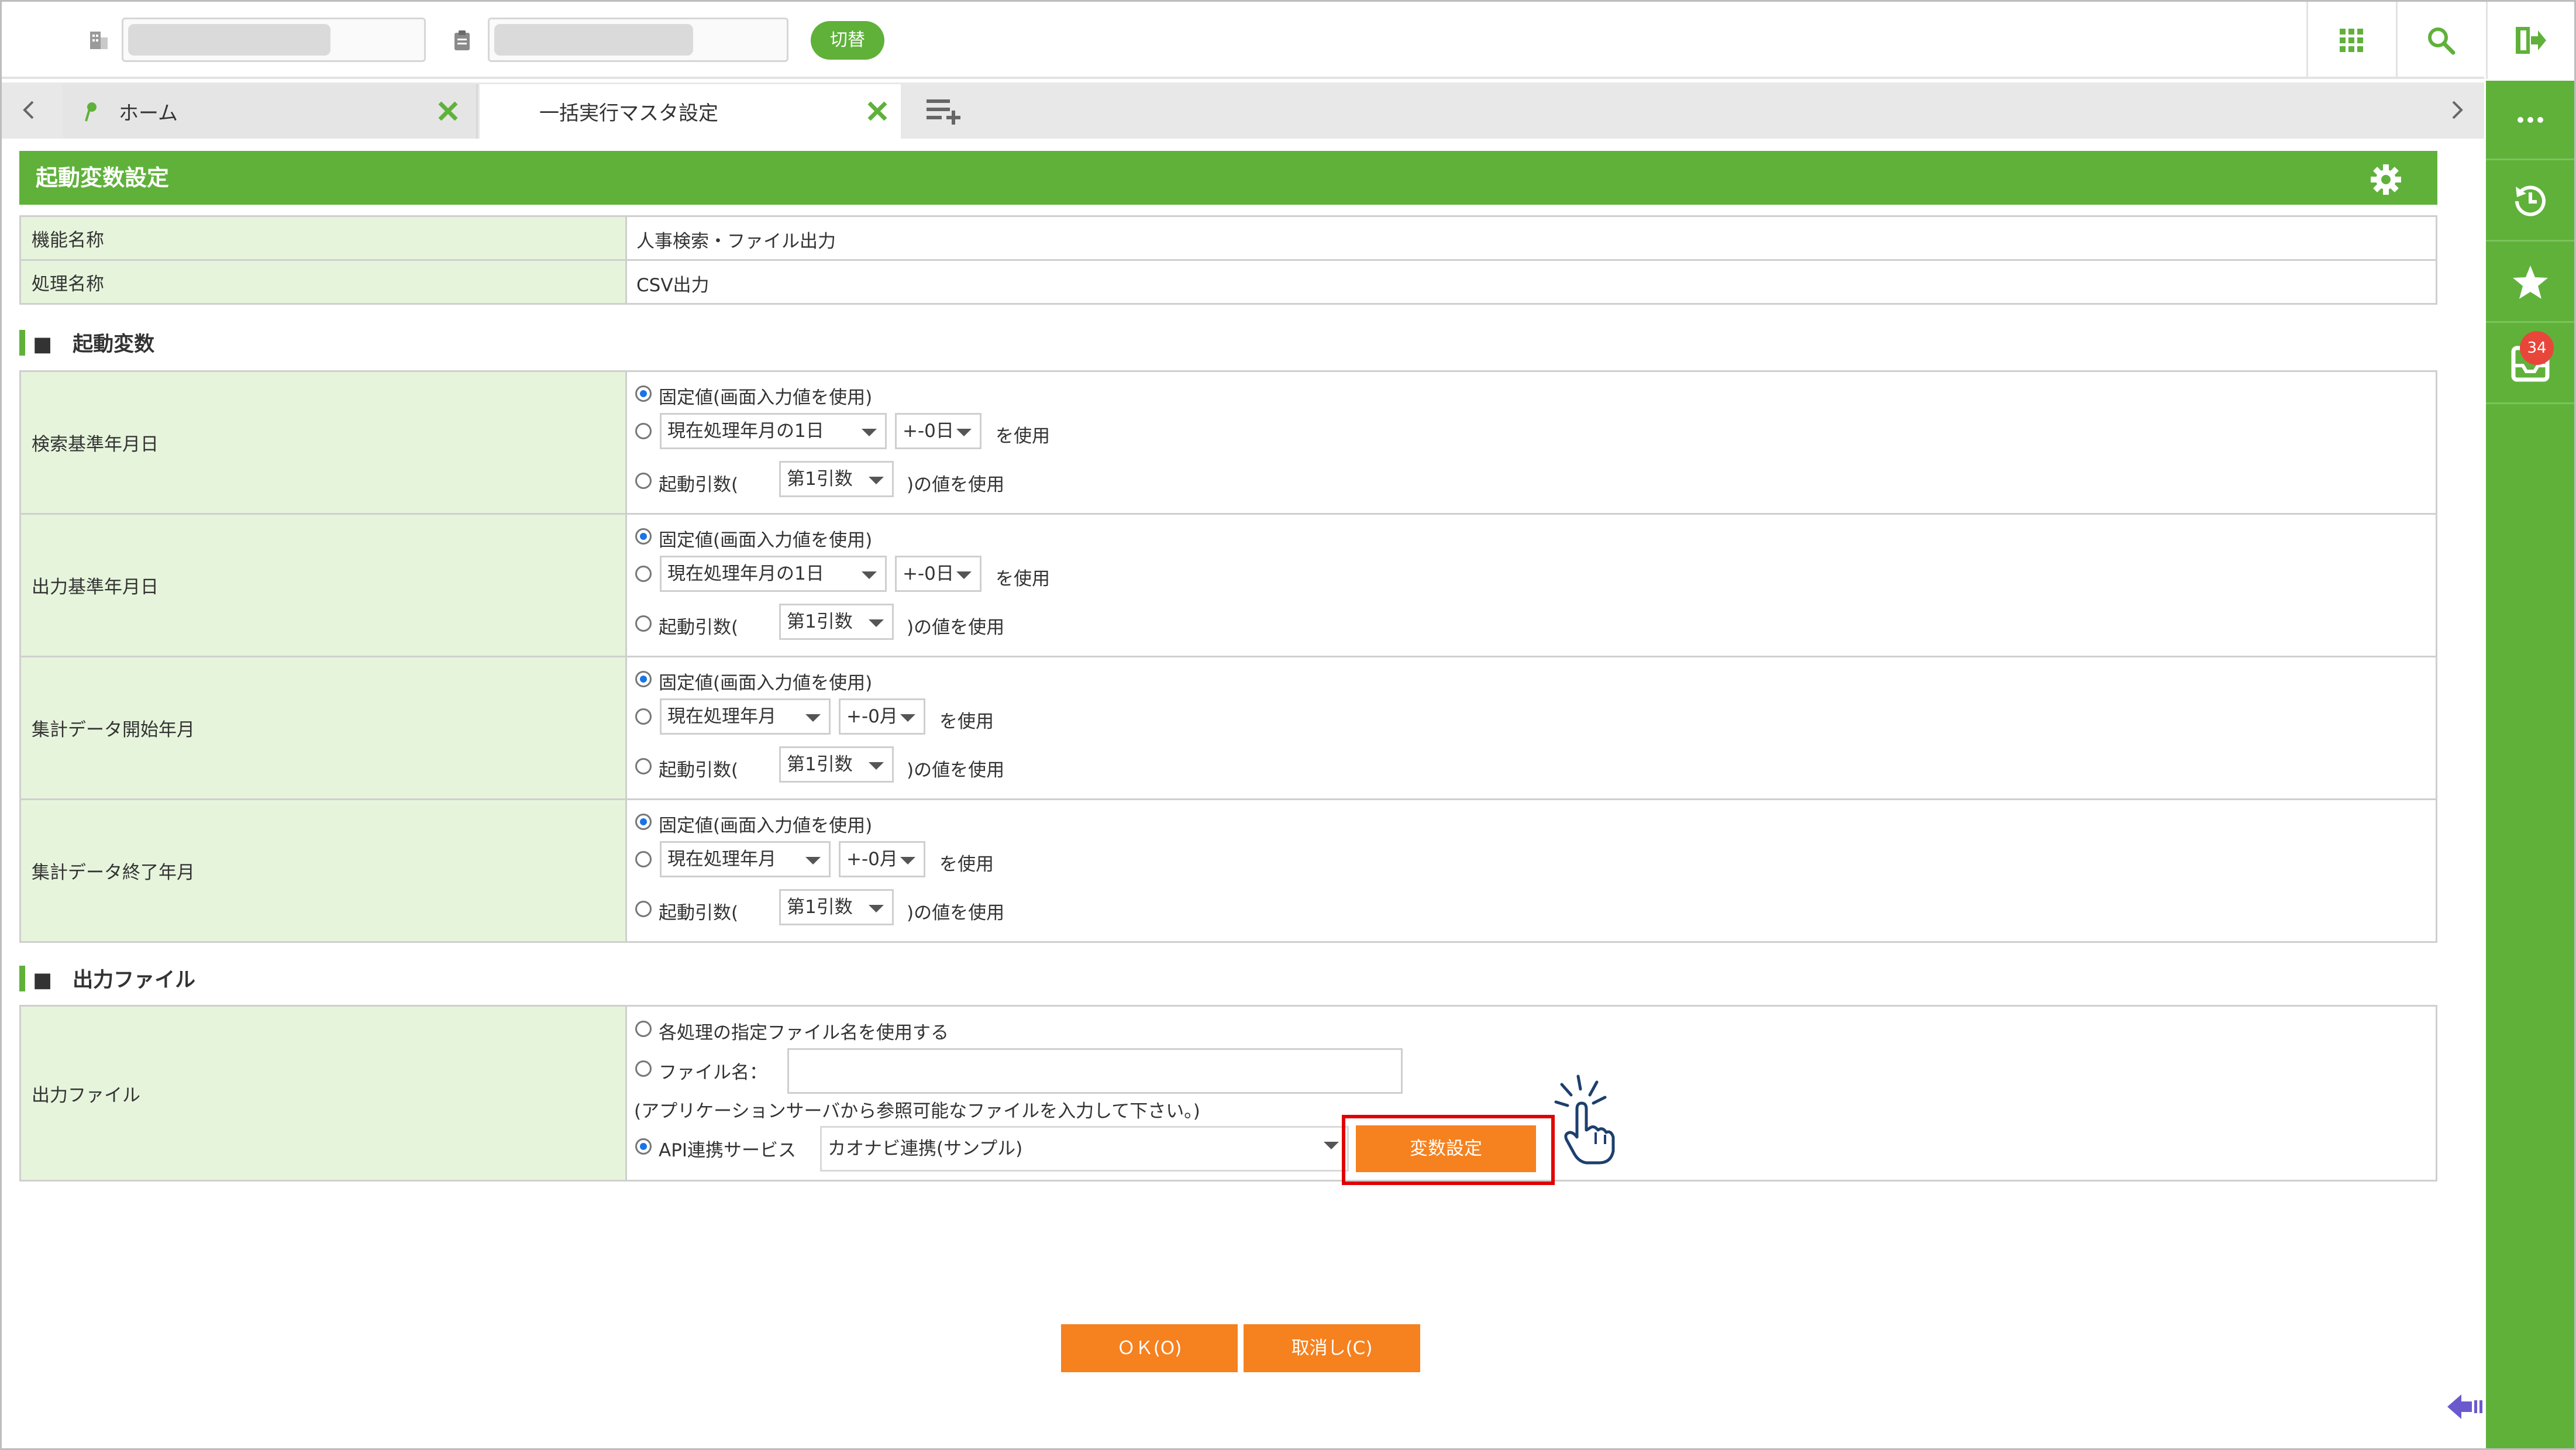  Describe the element at coordinates (2456, 110) in the screenshot. I see `tab-scroll-right-icon` at that location.